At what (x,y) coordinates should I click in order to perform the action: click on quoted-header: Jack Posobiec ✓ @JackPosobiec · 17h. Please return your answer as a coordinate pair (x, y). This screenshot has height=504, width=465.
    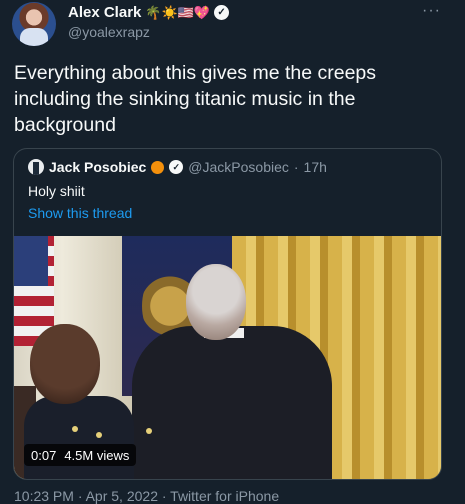
    Looking at the image, I should click on (177, 167).